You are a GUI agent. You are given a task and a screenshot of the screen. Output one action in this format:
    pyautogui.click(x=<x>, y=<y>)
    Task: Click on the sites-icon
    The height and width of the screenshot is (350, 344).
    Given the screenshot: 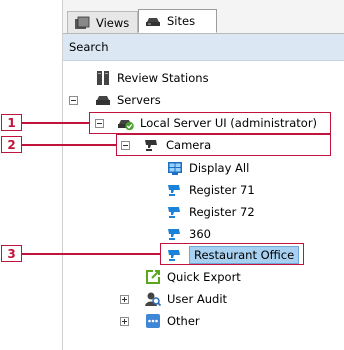 What is the action you would take?
    pyautogui.click(x=153, y=22)
    